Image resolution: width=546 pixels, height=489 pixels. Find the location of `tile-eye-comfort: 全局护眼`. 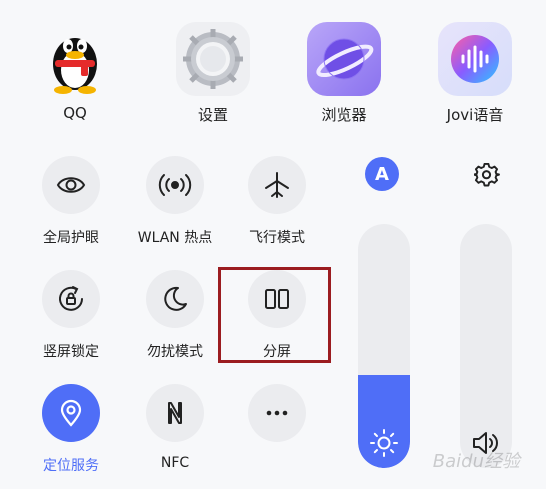

tile-eye-comfort: 全局护眼 is located at coordinates (71, 201).